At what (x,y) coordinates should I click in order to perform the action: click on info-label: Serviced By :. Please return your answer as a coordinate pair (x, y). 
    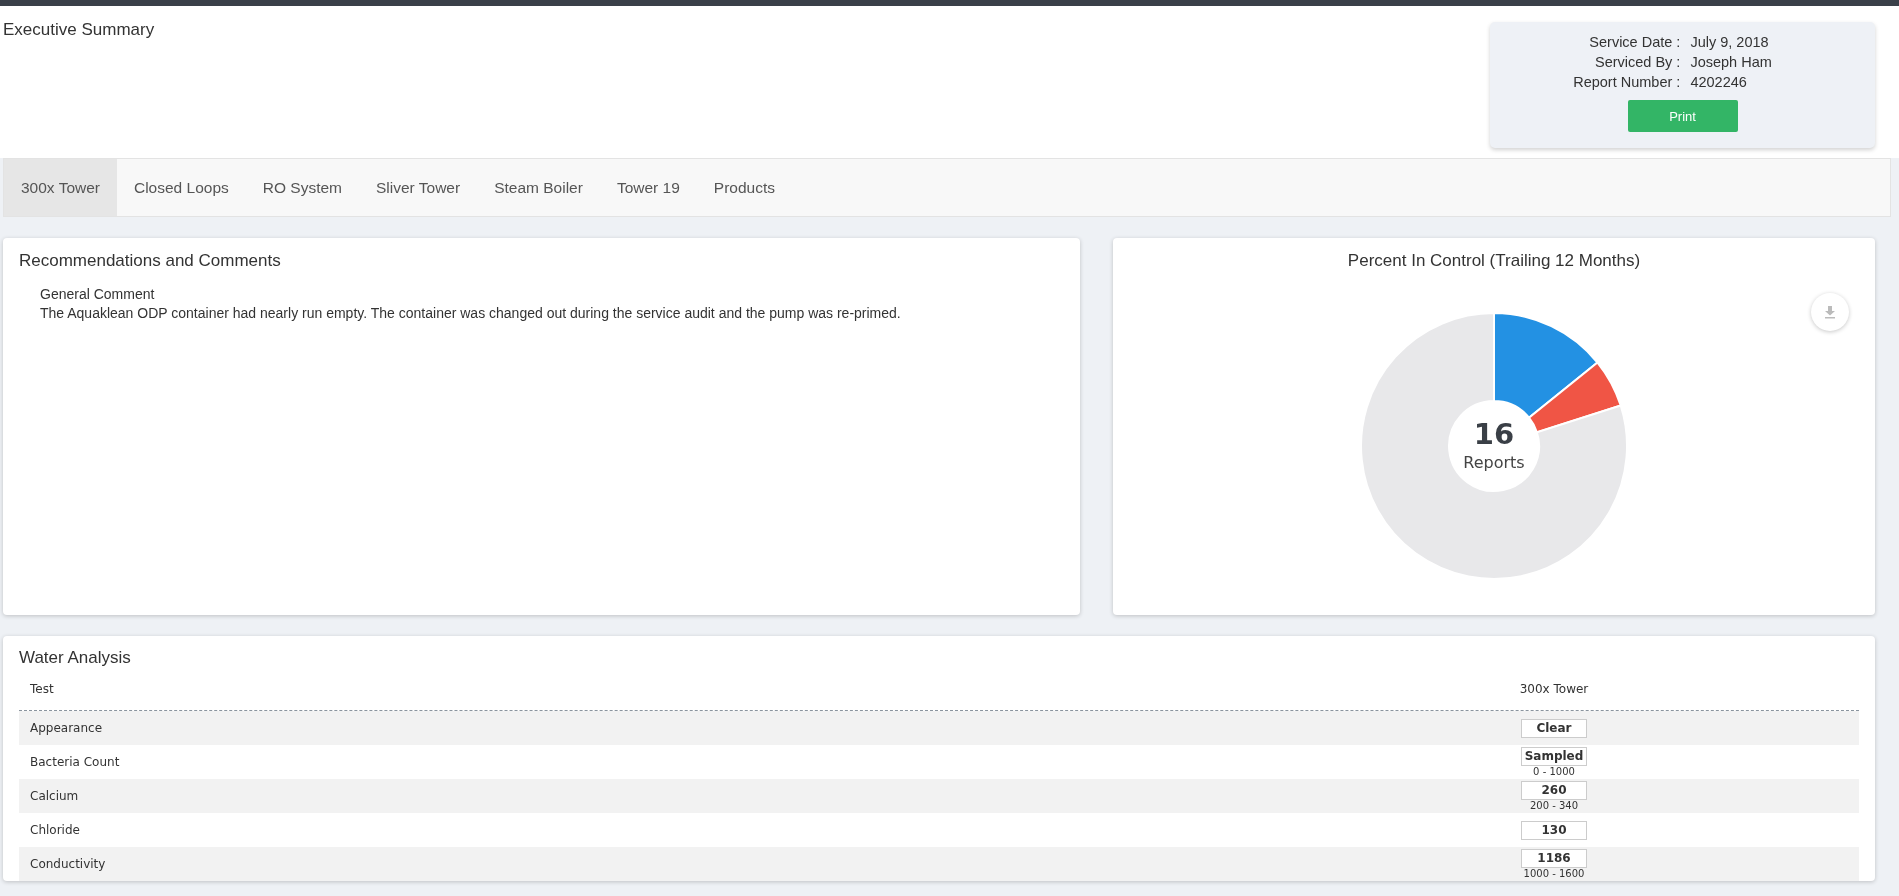
    Looking at the image, I should click on (1637, 62).